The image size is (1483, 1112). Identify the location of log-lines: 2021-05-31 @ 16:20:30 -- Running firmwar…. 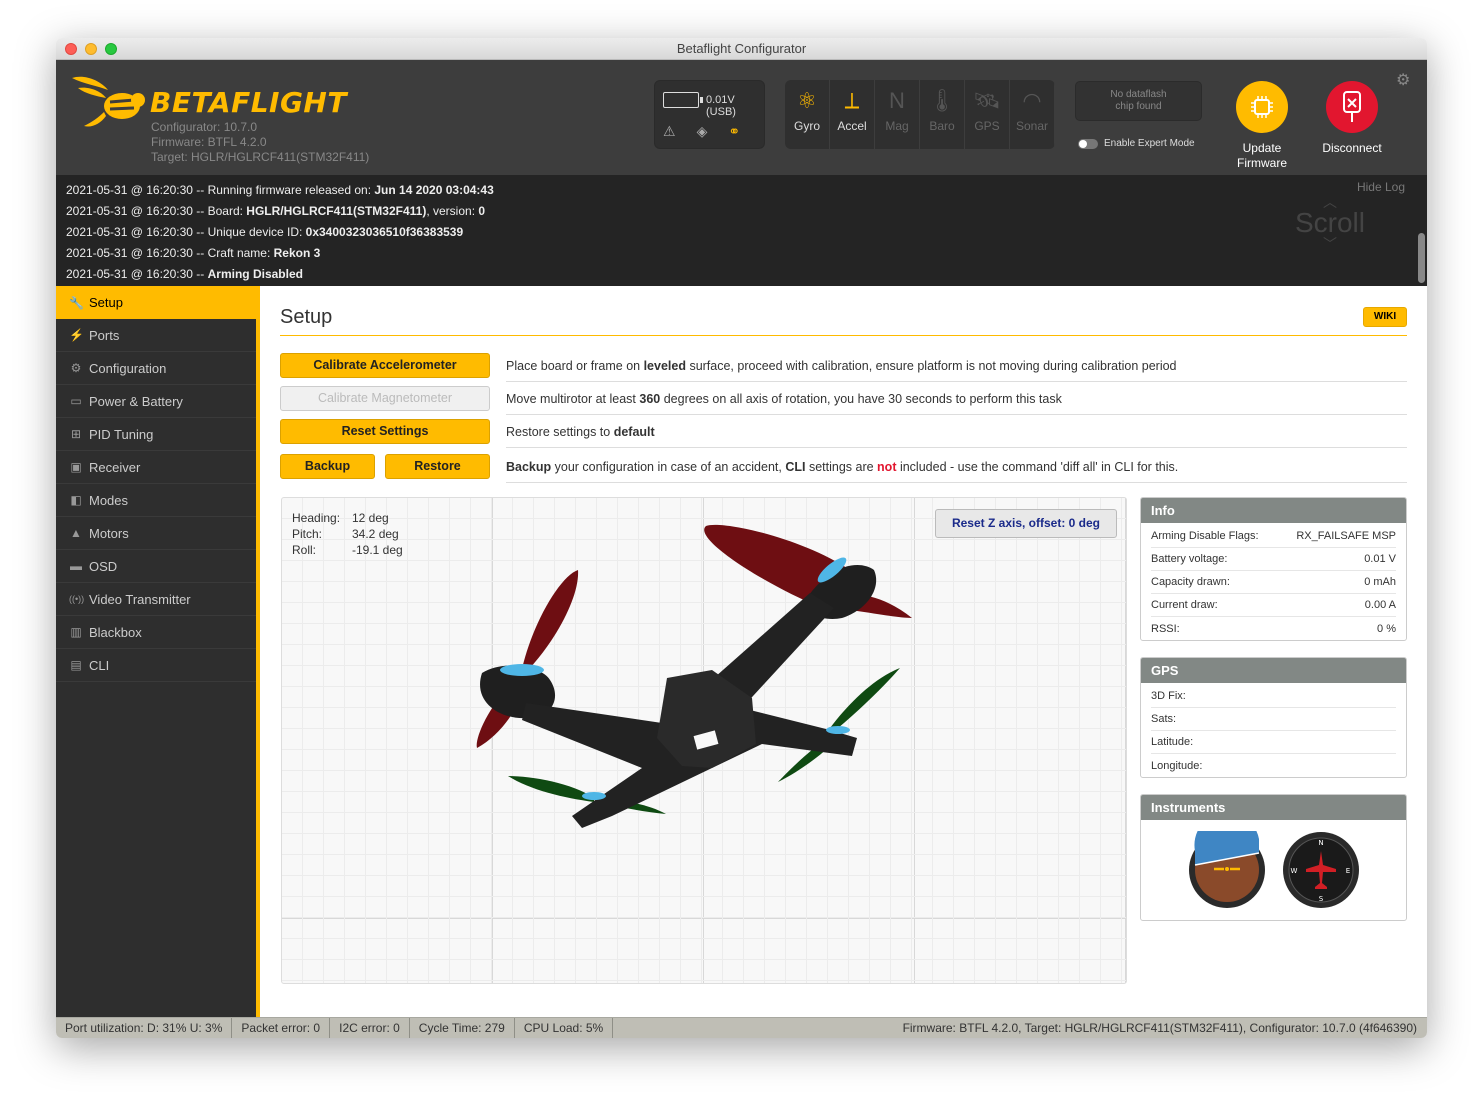
(280, 232).